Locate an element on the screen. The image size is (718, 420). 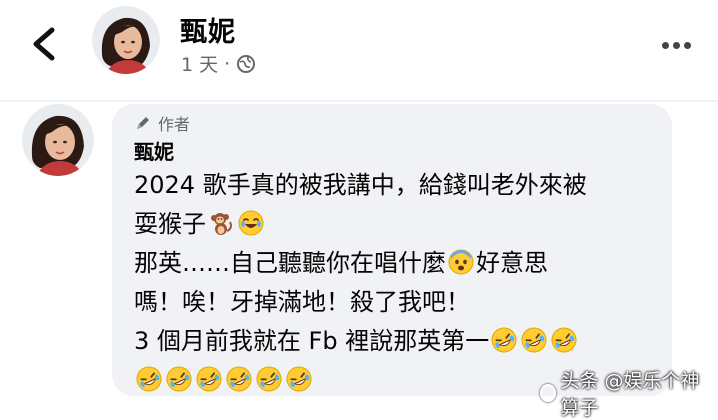
fearful-emoji is located at coordinates (461, 261).